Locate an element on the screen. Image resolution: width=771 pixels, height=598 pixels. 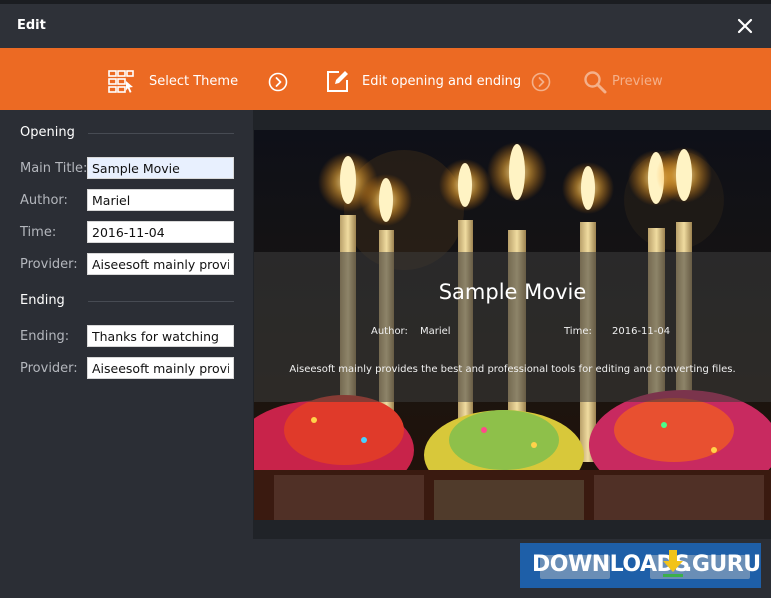
watermark-text-right: .GURU is located at coordinates (722, 564).